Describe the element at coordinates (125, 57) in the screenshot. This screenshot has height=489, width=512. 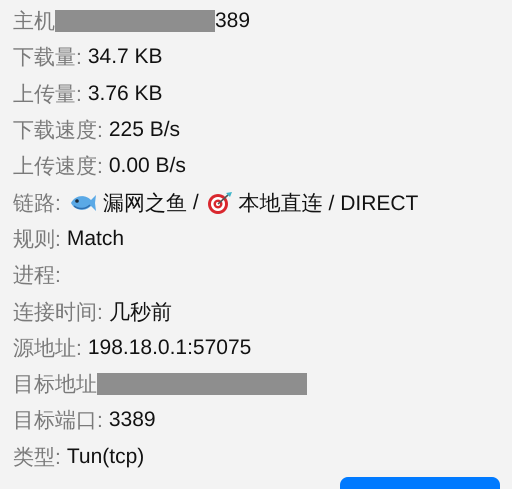
I see `field-value: 34.7 KB` at that location.